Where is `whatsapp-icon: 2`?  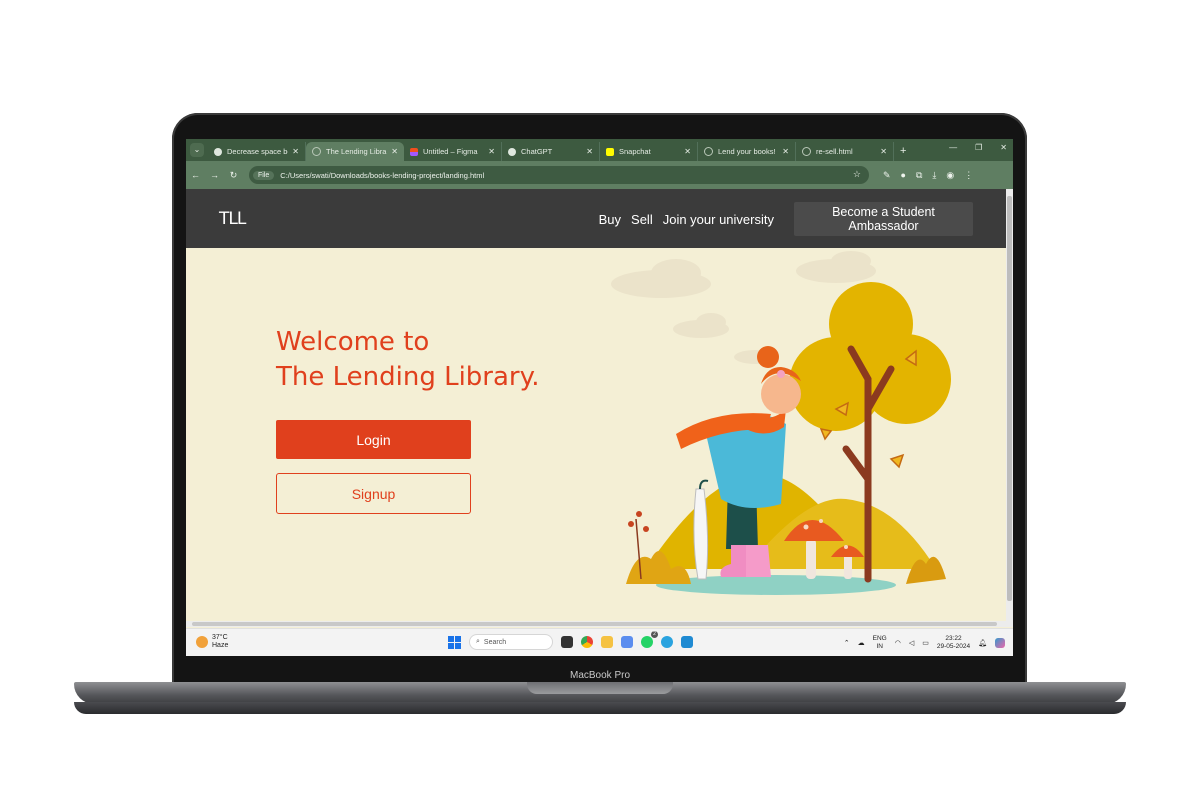
whatsapp-icon: 2 is located at coordinates (649, 639).